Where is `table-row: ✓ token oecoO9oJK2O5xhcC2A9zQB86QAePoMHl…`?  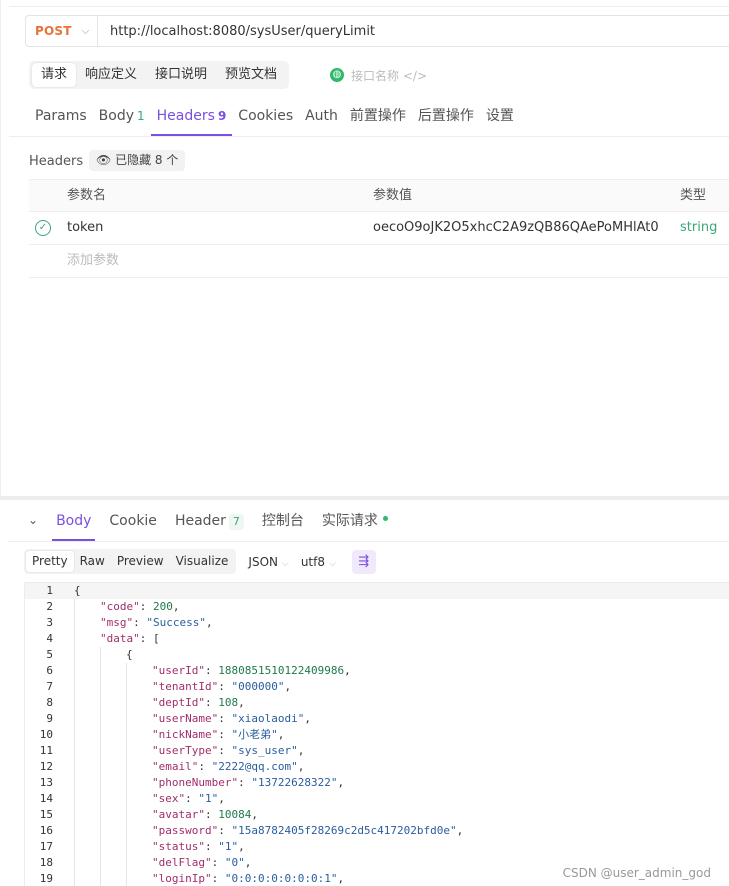
table-row: ✓ token oecoO9oJK2O5xhcC2A9zQB86QAePoMHl… is located at coordinates (379, 228).